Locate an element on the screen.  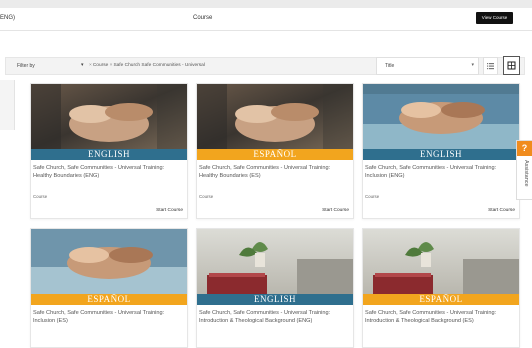
view-course-button: View Course is located at coordinates (494, 18).